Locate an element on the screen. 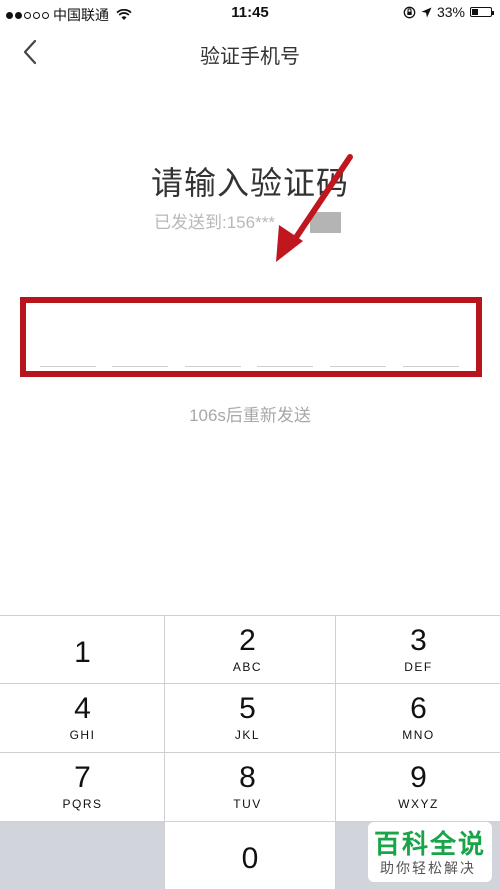  key-digit: 6 is located at coordinates (418, 708).